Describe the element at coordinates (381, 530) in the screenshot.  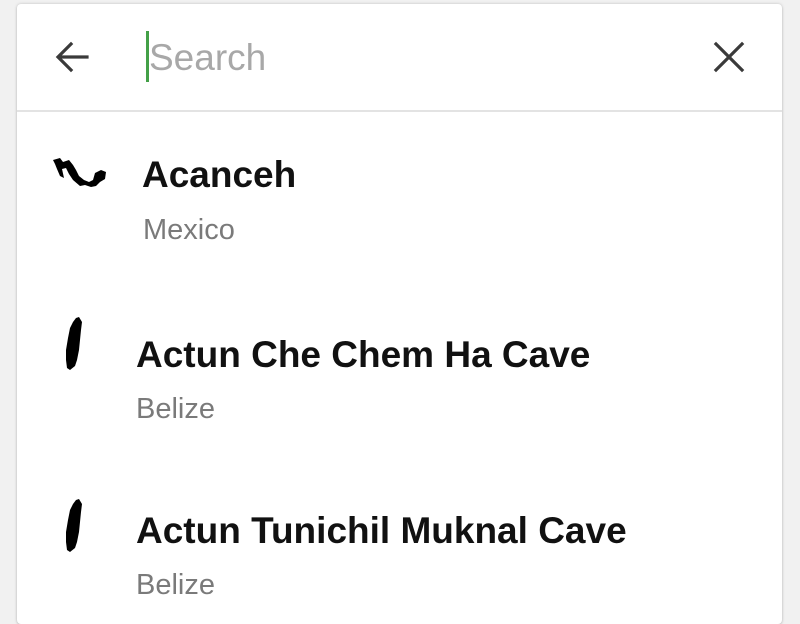
I see `result-name: Actun Tunichil Muknal Cave` at that location.